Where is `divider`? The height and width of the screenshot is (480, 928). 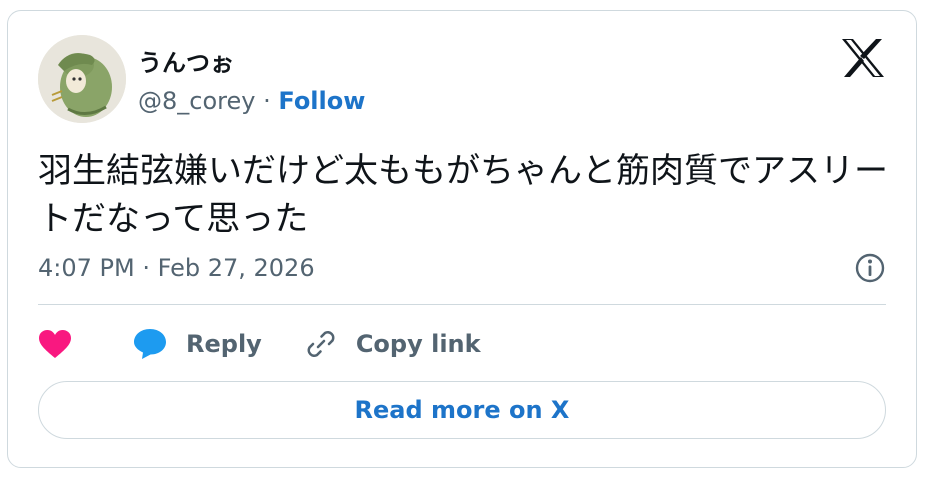 divider is located at coordinates (462, 304).